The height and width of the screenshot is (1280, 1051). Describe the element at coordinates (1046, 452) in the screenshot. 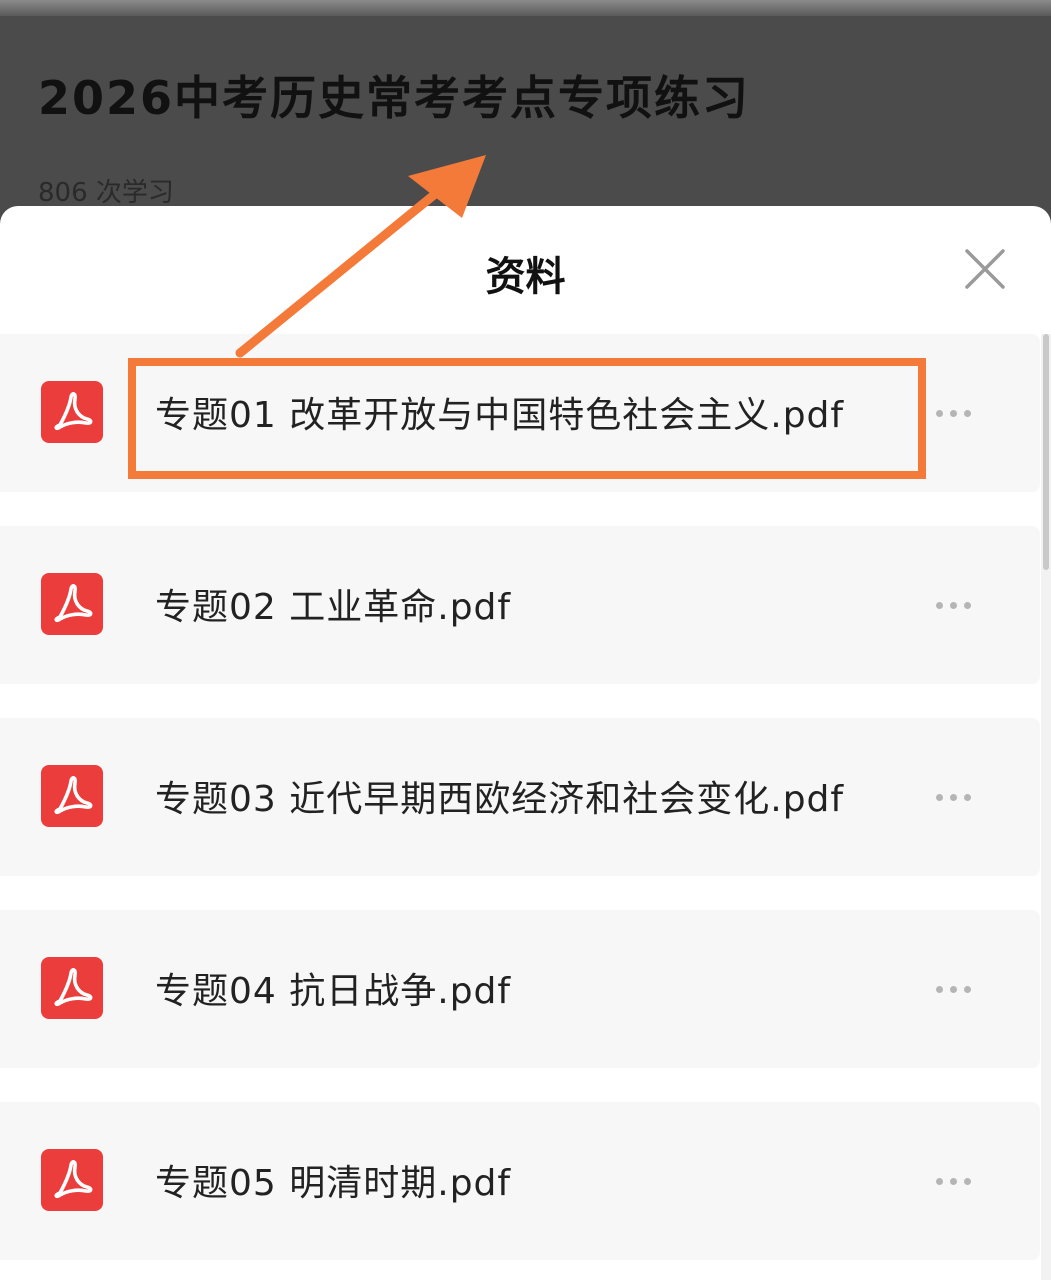

I see `scrollbar-thumb` at that location.